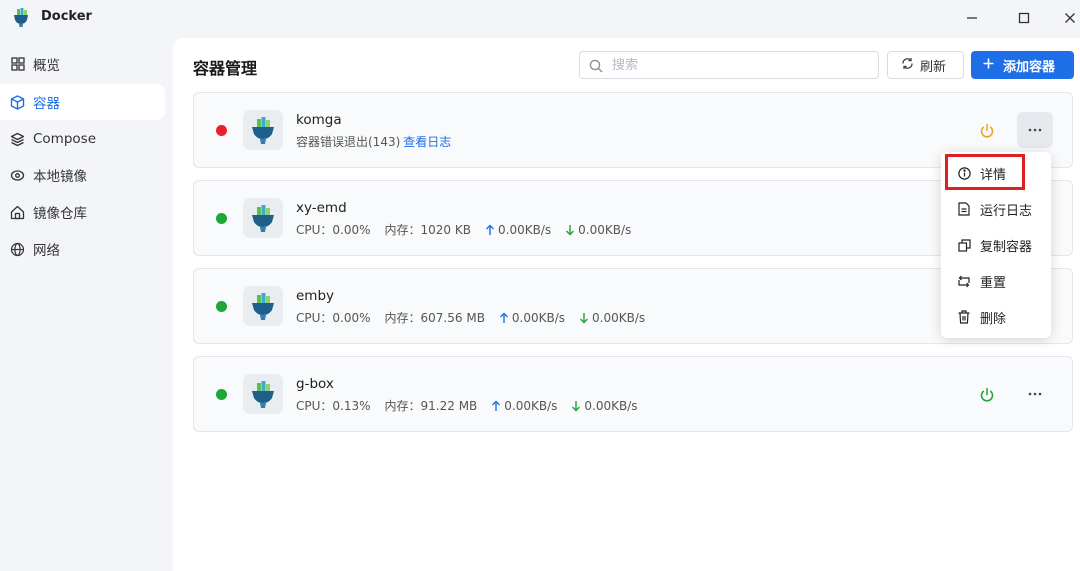 The image size is (1080, 571). I want to click on menu-item-run-log: 运行日志, so click(996, 209).